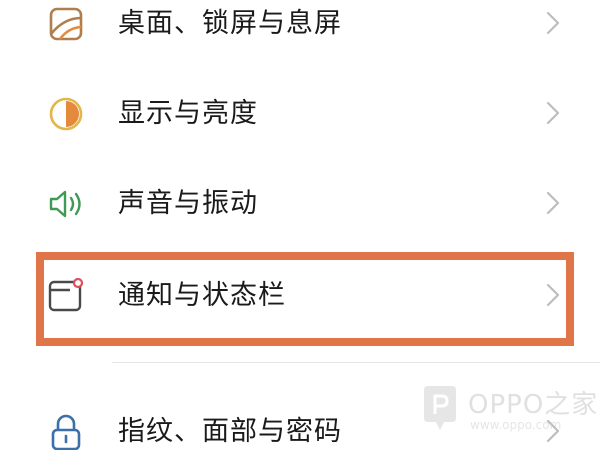 The image size is (600, 450). I want to click on speaker-icon, so click(66, 204).